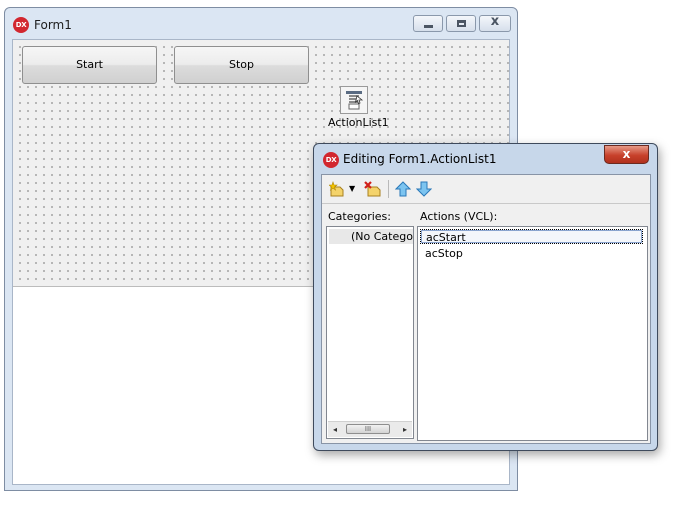  What do you see at coordinates (336, 189) in the screenshot?
I see `new-action-icon` at bounding box center [336, 189].